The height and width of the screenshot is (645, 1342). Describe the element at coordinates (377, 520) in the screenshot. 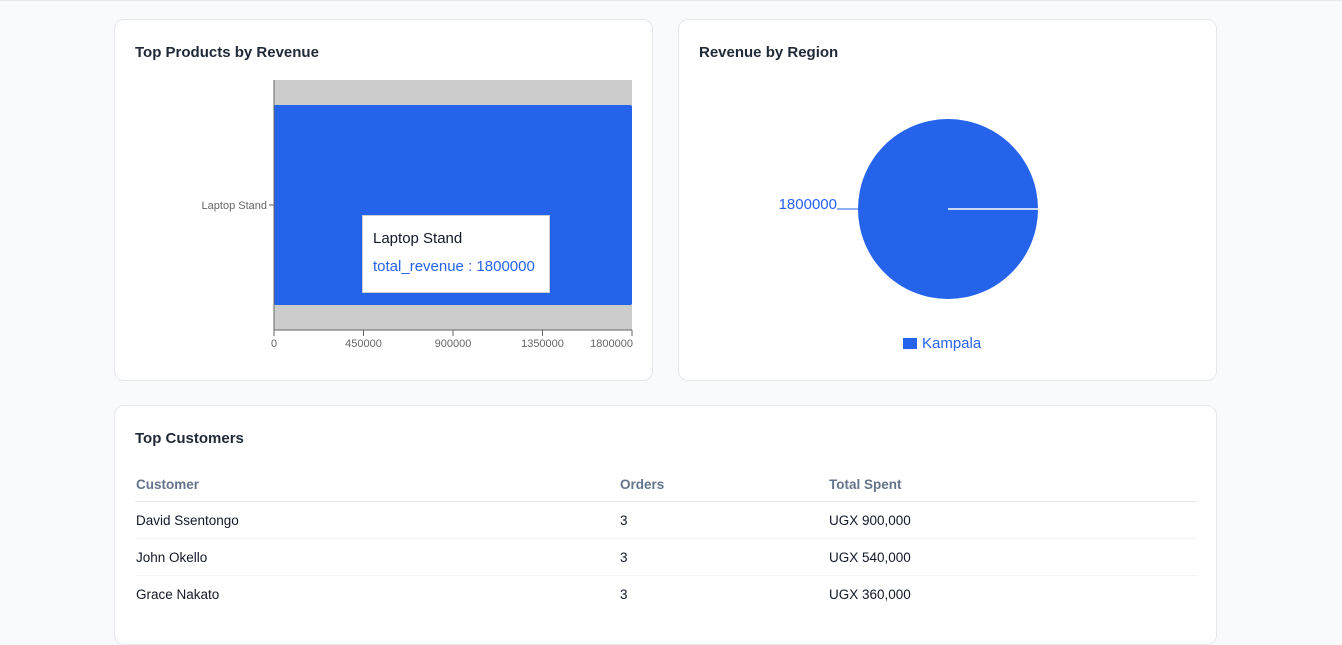

I see `cell-customer: David Ssentongo` at that location.